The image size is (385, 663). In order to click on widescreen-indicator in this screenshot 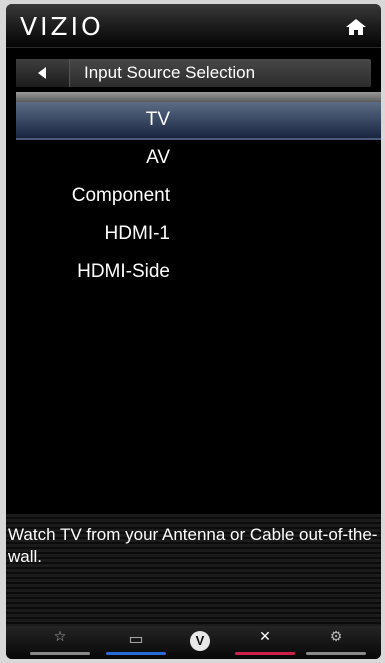, I will do `click(136, 653)`.